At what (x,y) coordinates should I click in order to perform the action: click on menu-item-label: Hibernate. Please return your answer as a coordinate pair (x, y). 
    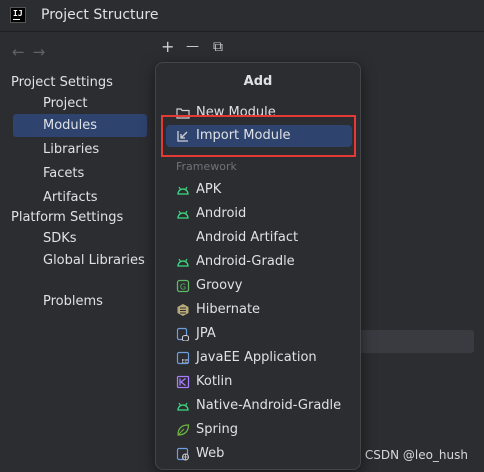
    Looking at the image, I should click on (228, 309).